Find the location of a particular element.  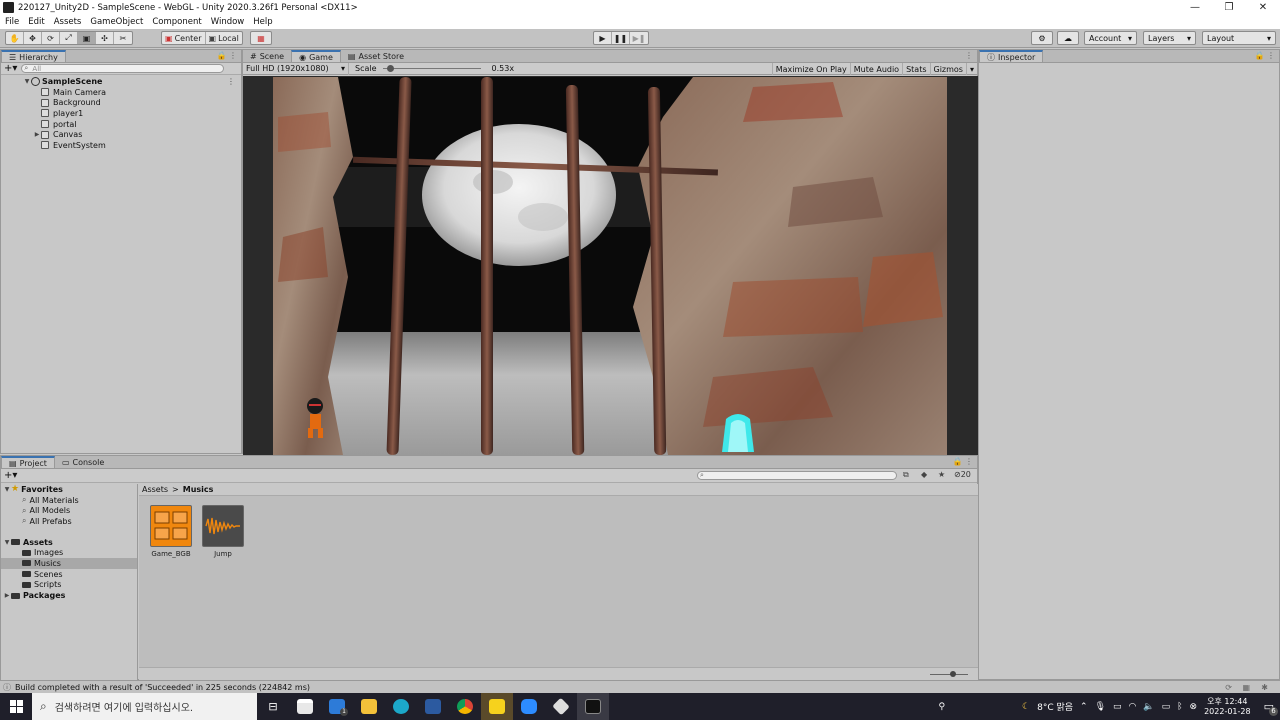

gizmos-dropdown: ▾ is located at coordinates (972, 69).